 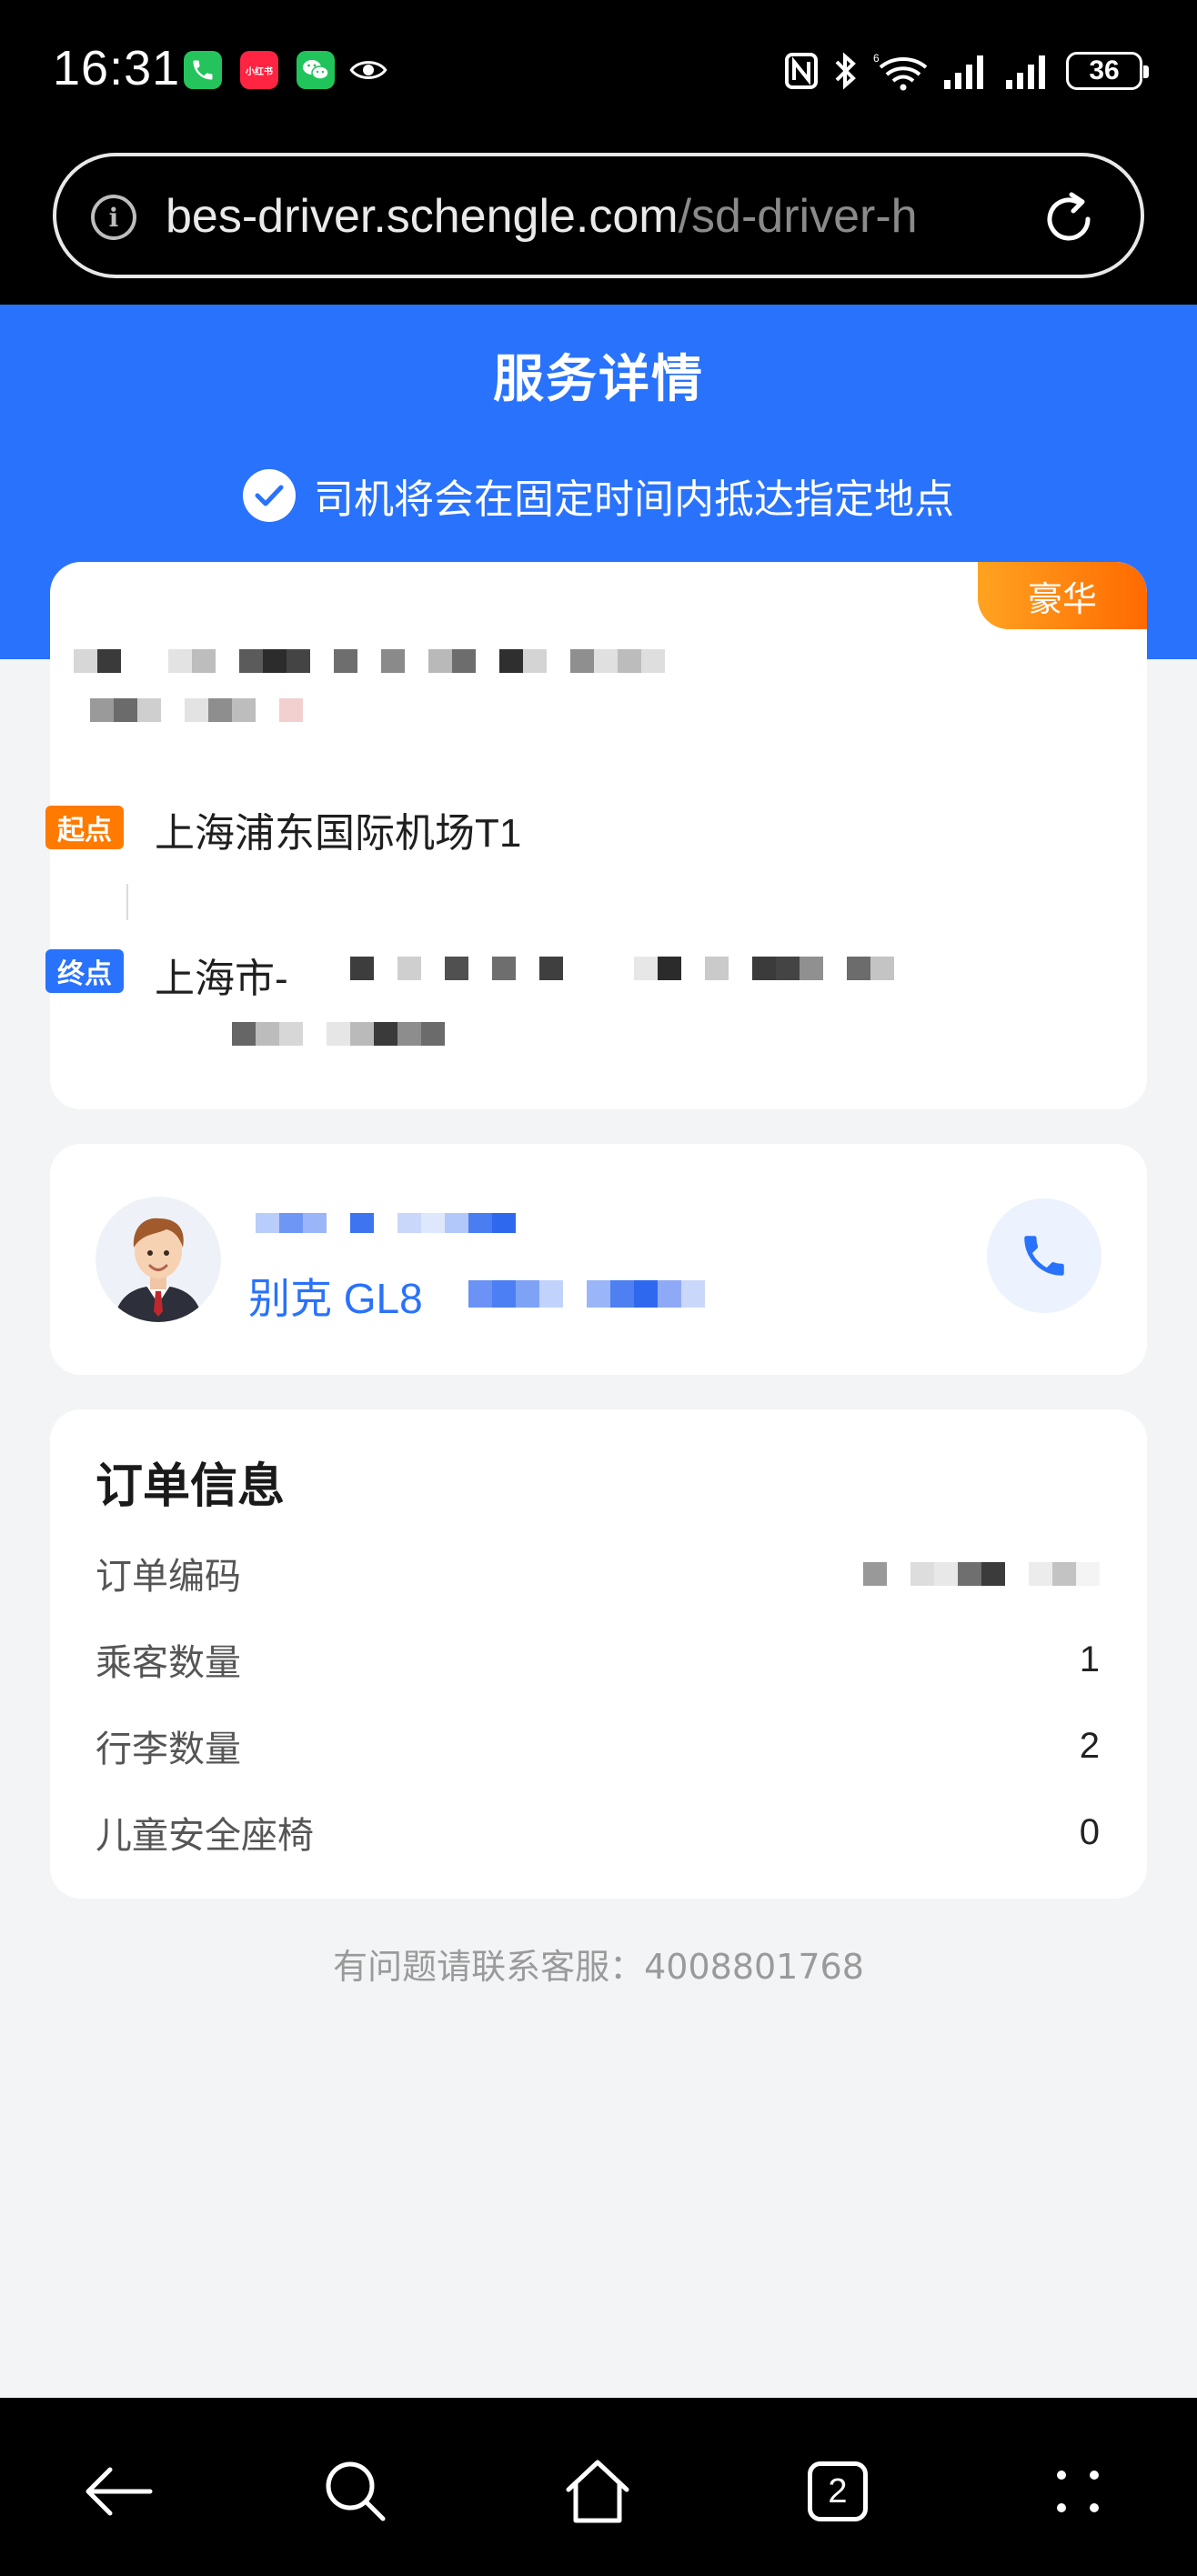 I want to click on service-promise: 司机将会在固定时间内抵达指定地点, so click(x=598, y=495).